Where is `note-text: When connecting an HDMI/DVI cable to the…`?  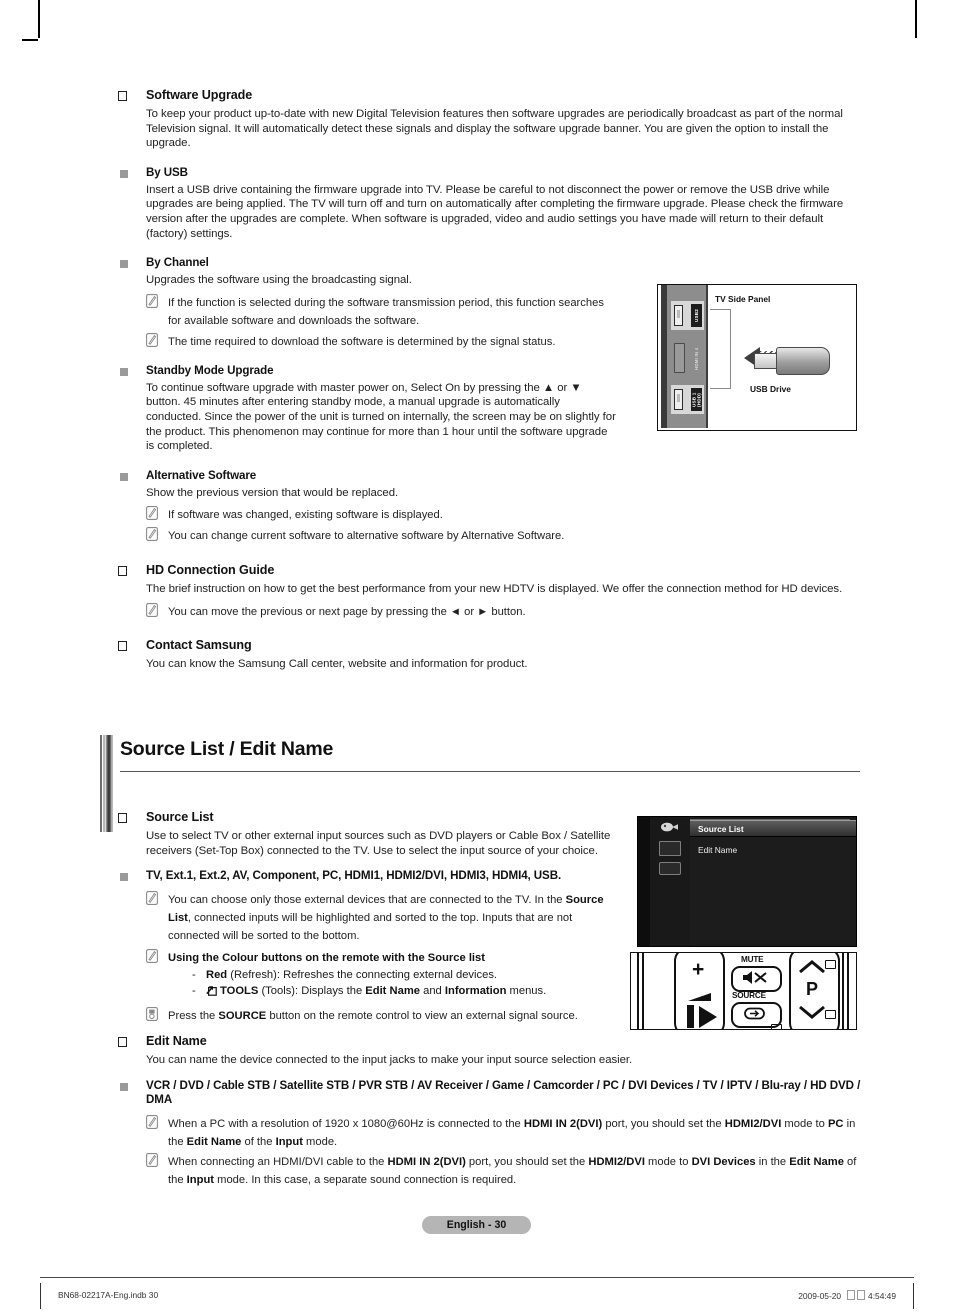 note-text: When connecting an HDMI/DVI cable to the… is located at coordinates (512, 1171).